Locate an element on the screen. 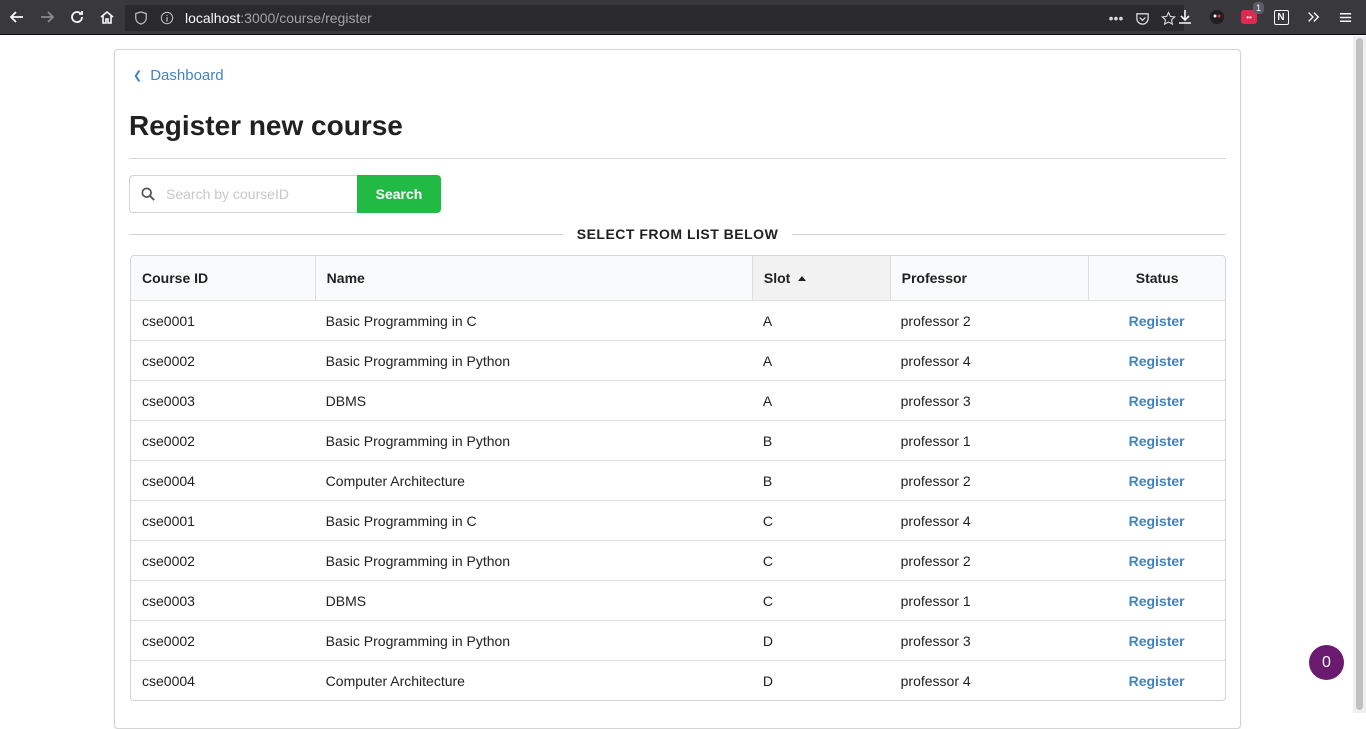 This screenshot has height=729, width=1366. cell-professor-text: professor 2 is located at coordinates (935, 480).